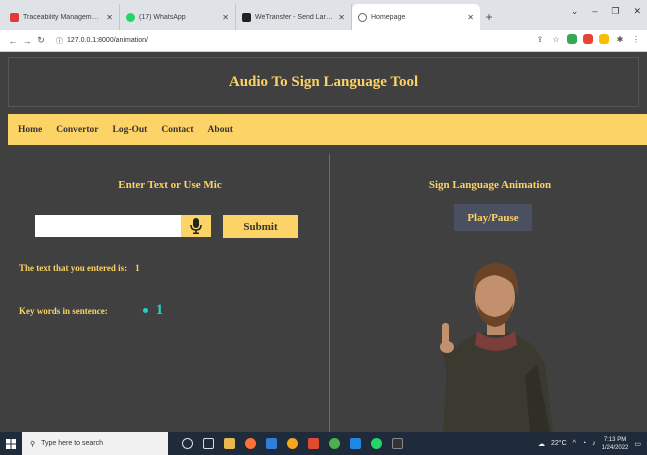 This screenshot has height=455, width=647. Describe the element at coordinates (27, 41) in the screenshot. I see `forward-icon: →` at that location.